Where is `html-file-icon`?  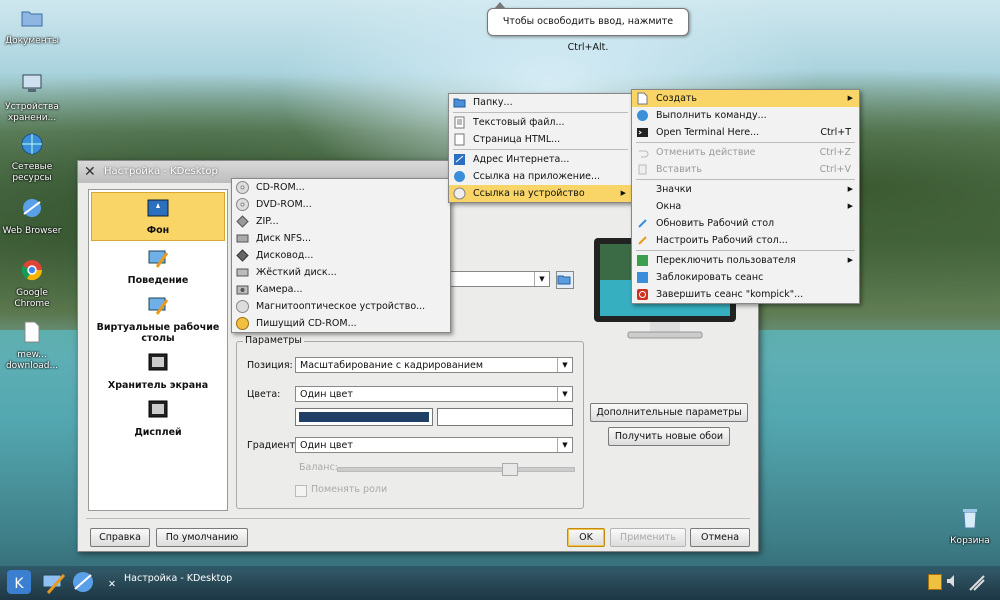
html-file-icon is located at coordinates (459, 139).